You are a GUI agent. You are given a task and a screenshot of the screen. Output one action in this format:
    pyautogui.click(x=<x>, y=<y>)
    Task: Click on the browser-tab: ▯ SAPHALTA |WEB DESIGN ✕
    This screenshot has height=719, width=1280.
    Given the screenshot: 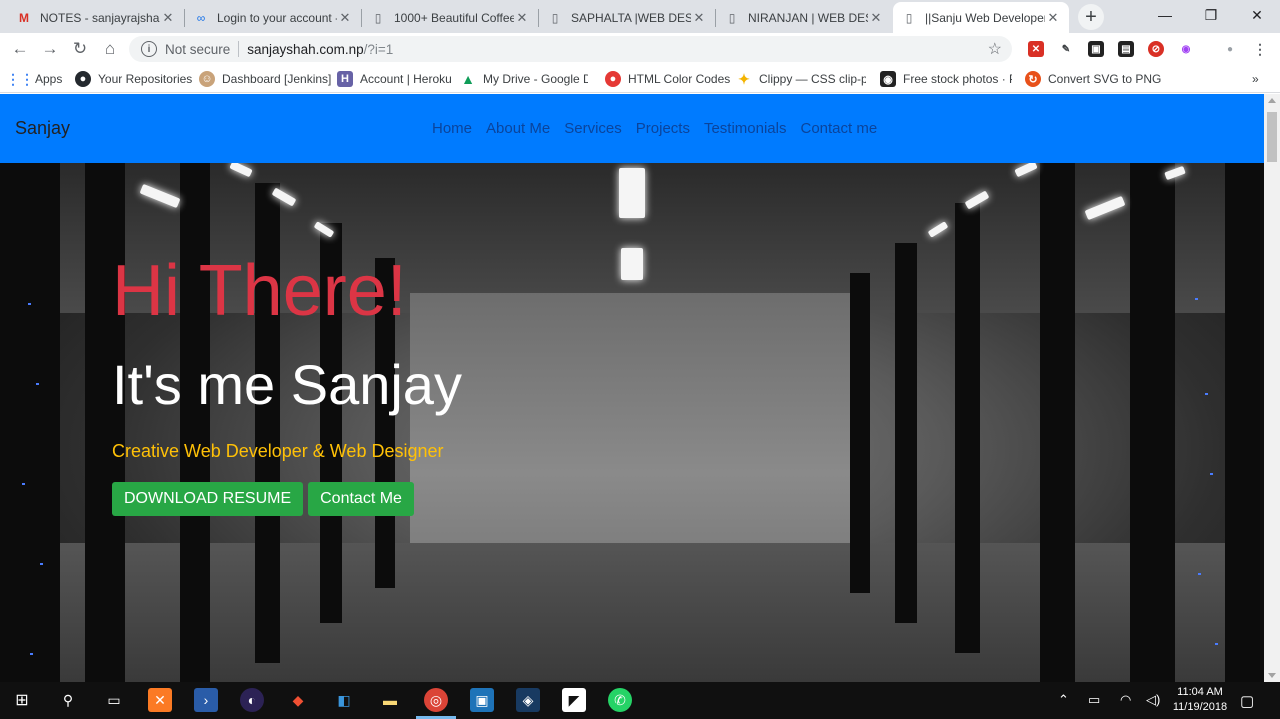 What is the action you would take?
    pyautogui.click(x=627, y=17)
    